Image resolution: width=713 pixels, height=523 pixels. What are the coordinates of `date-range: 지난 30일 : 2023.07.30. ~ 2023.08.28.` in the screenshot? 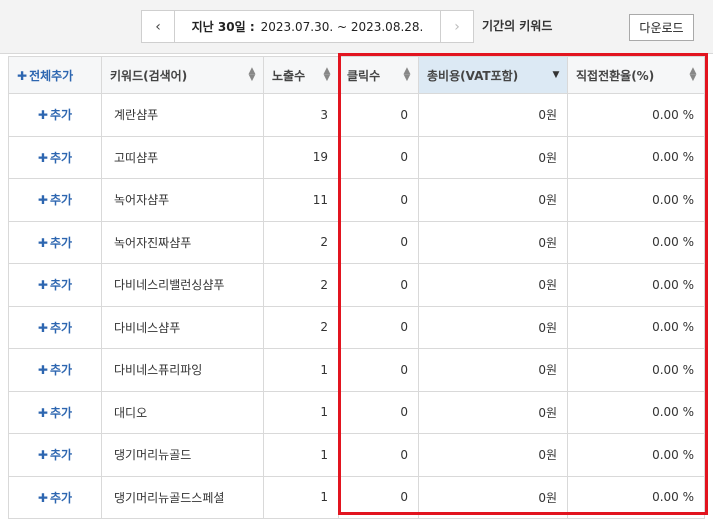 It's located at (307, 26).